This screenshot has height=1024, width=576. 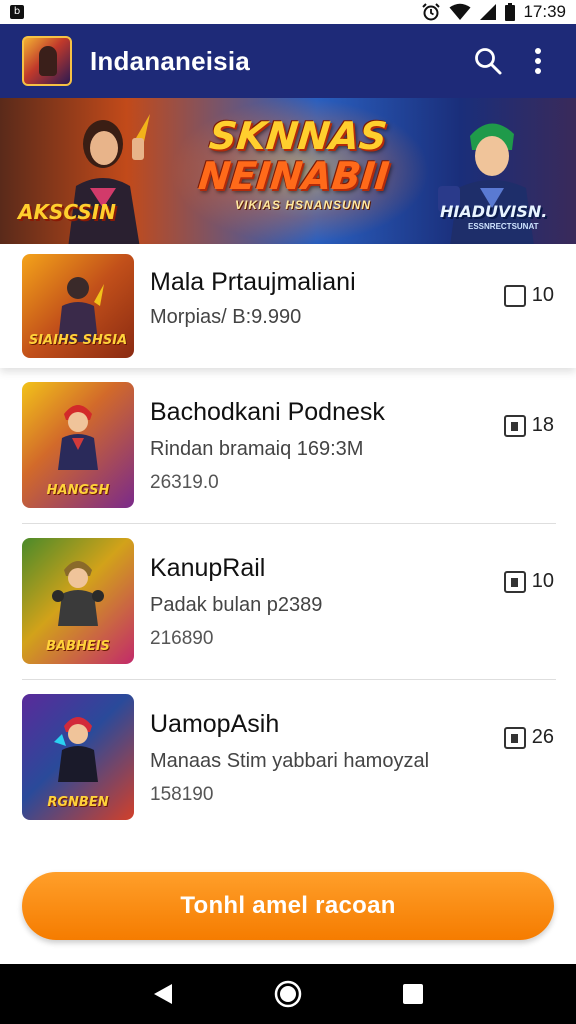 I want to click on item-thumbnail: RGNBEN, so click(x=78, y=757).